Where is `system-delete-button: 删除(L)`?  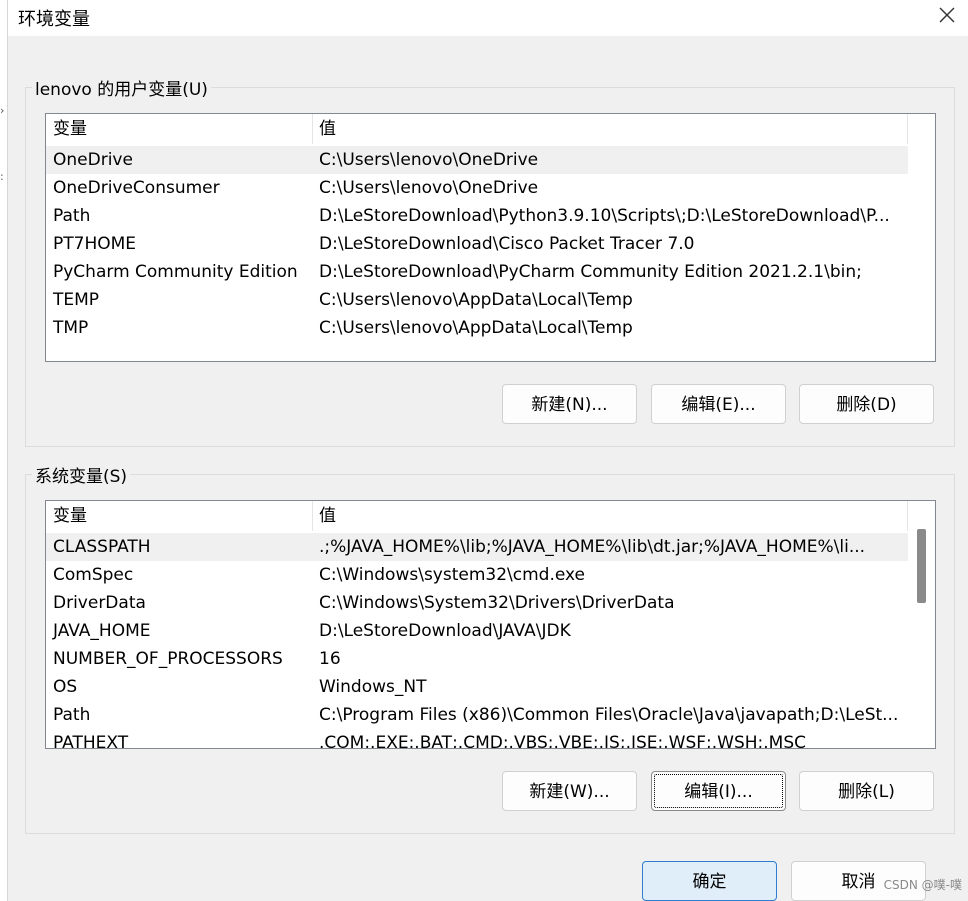
system-delete-button: 删除(L) is located at coordinates (866, 791).